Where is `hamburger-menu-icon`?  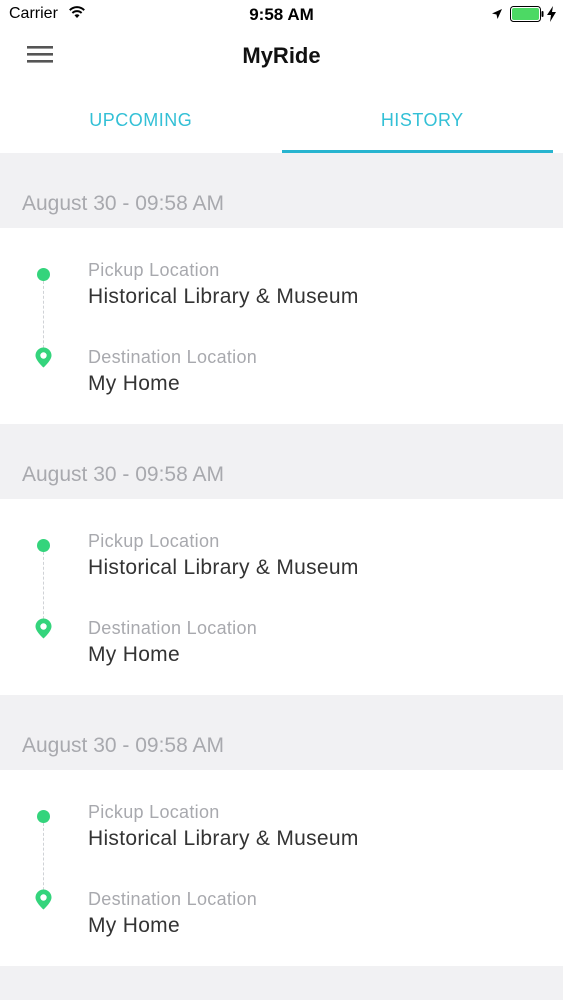
hamburger-menu-icon is located at coordinates (40, 56).